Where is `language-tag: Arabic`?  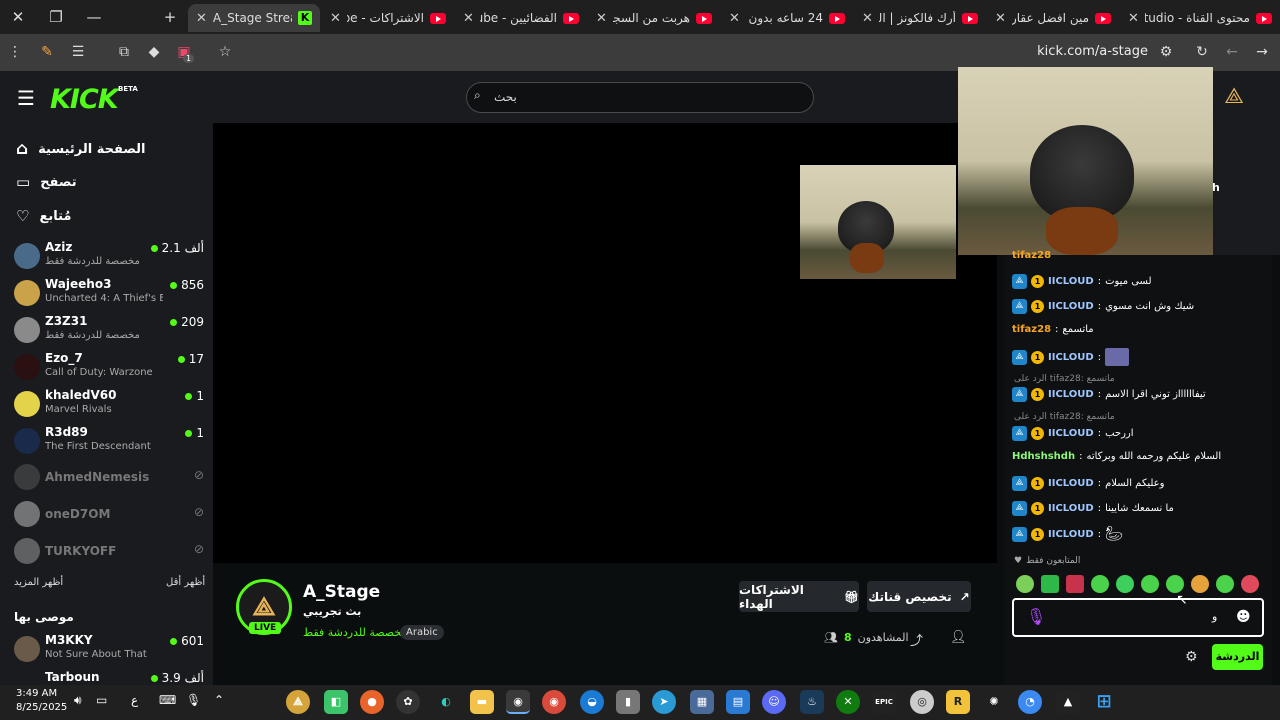
language-tag: Arabic is located at coordinates (422, 632).